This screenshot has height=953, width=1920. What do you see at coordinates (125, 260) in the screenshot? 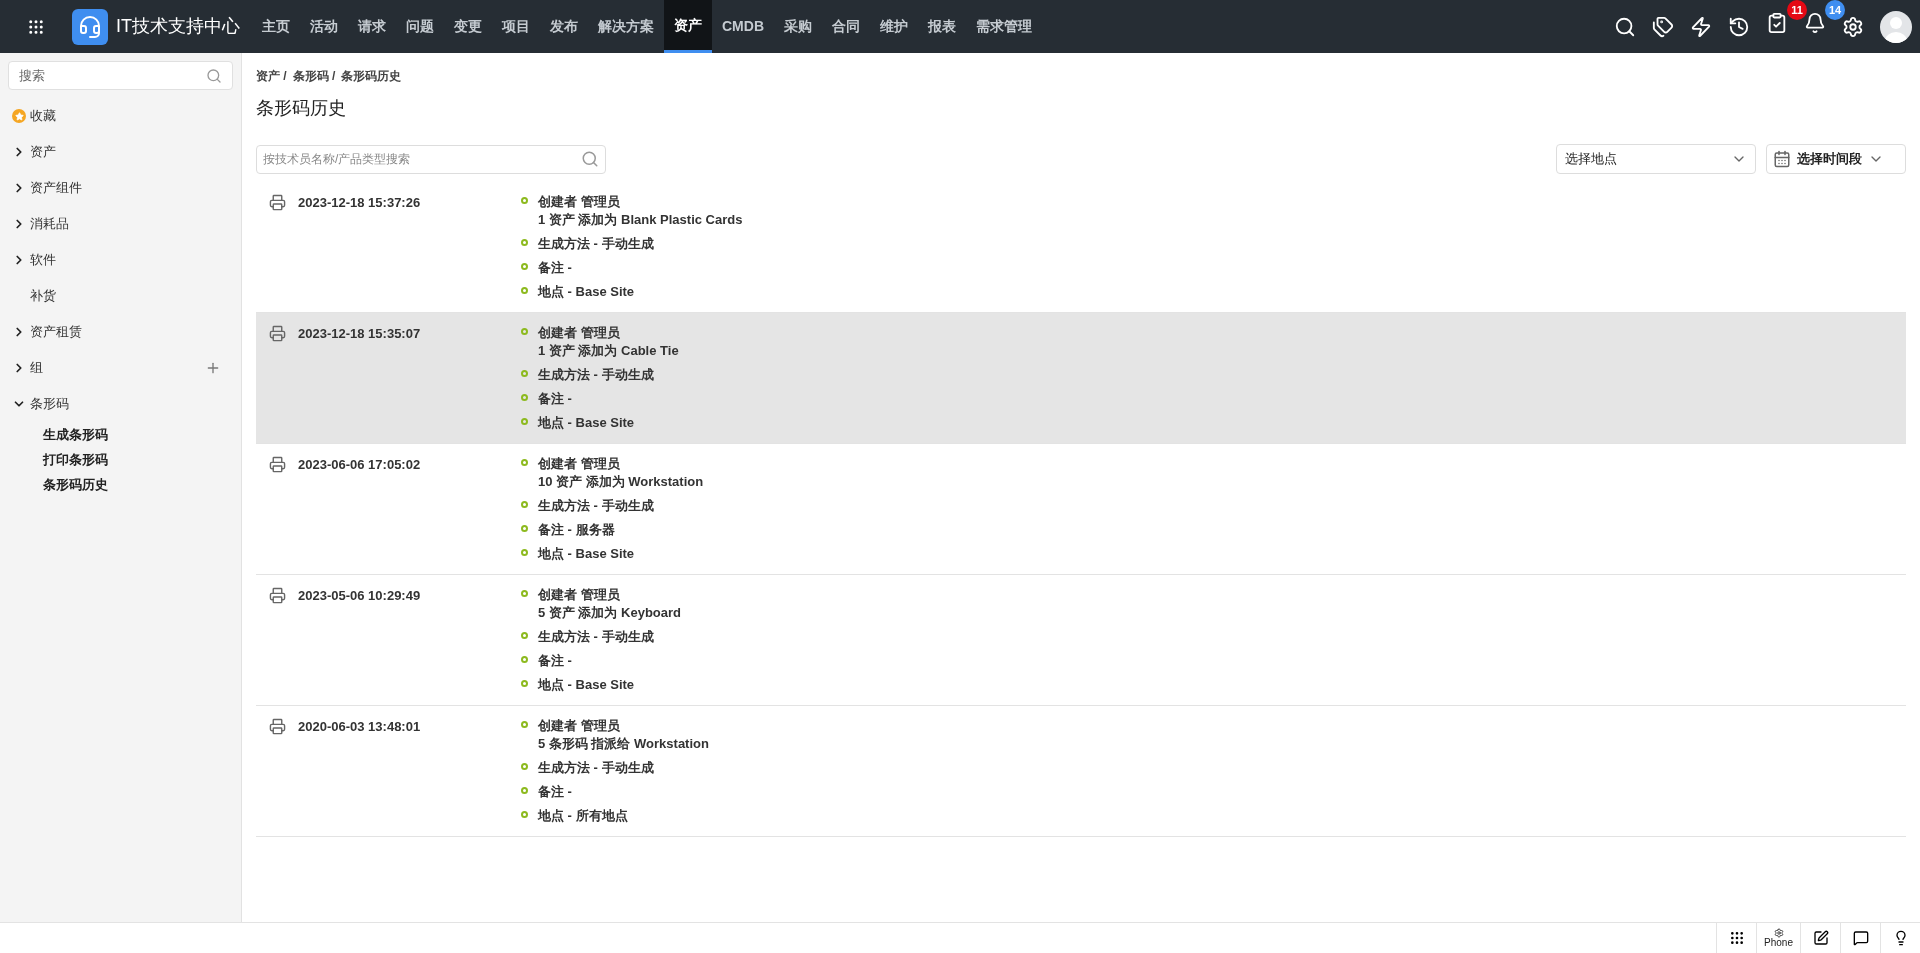
I see `sidebar-item: 软件` at bounding box center [125, 260].